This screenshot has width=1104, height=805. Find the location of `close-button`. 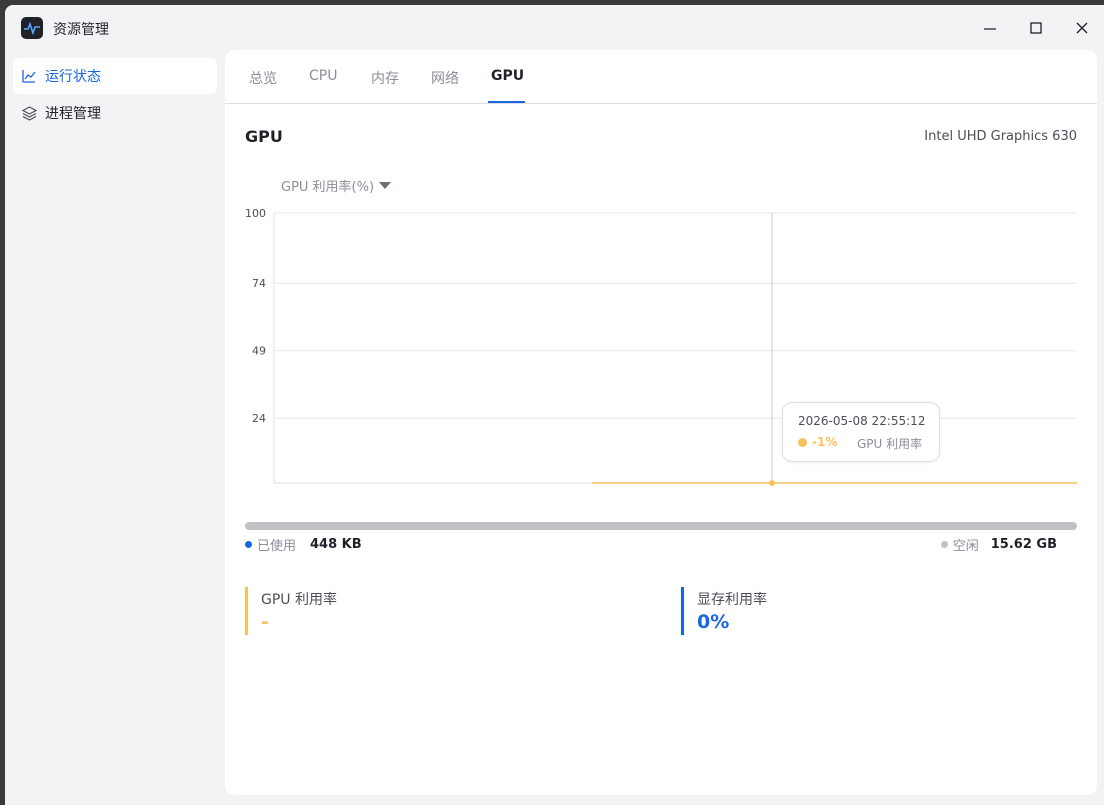

close-button is located at coordinates (1082, 28).